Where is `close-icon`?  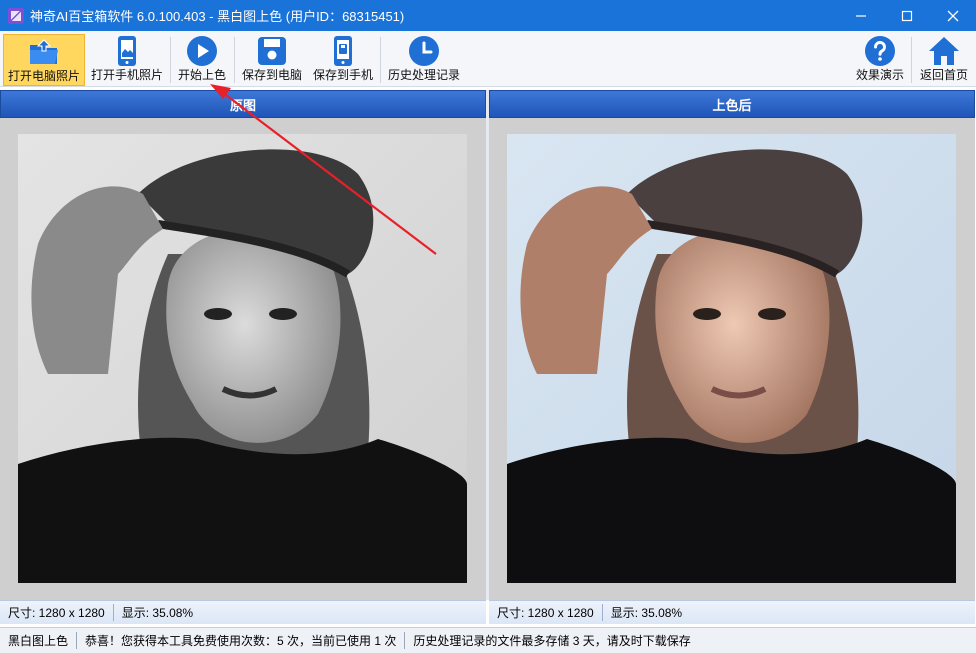
close-icon is located at coordinates (953, 15).